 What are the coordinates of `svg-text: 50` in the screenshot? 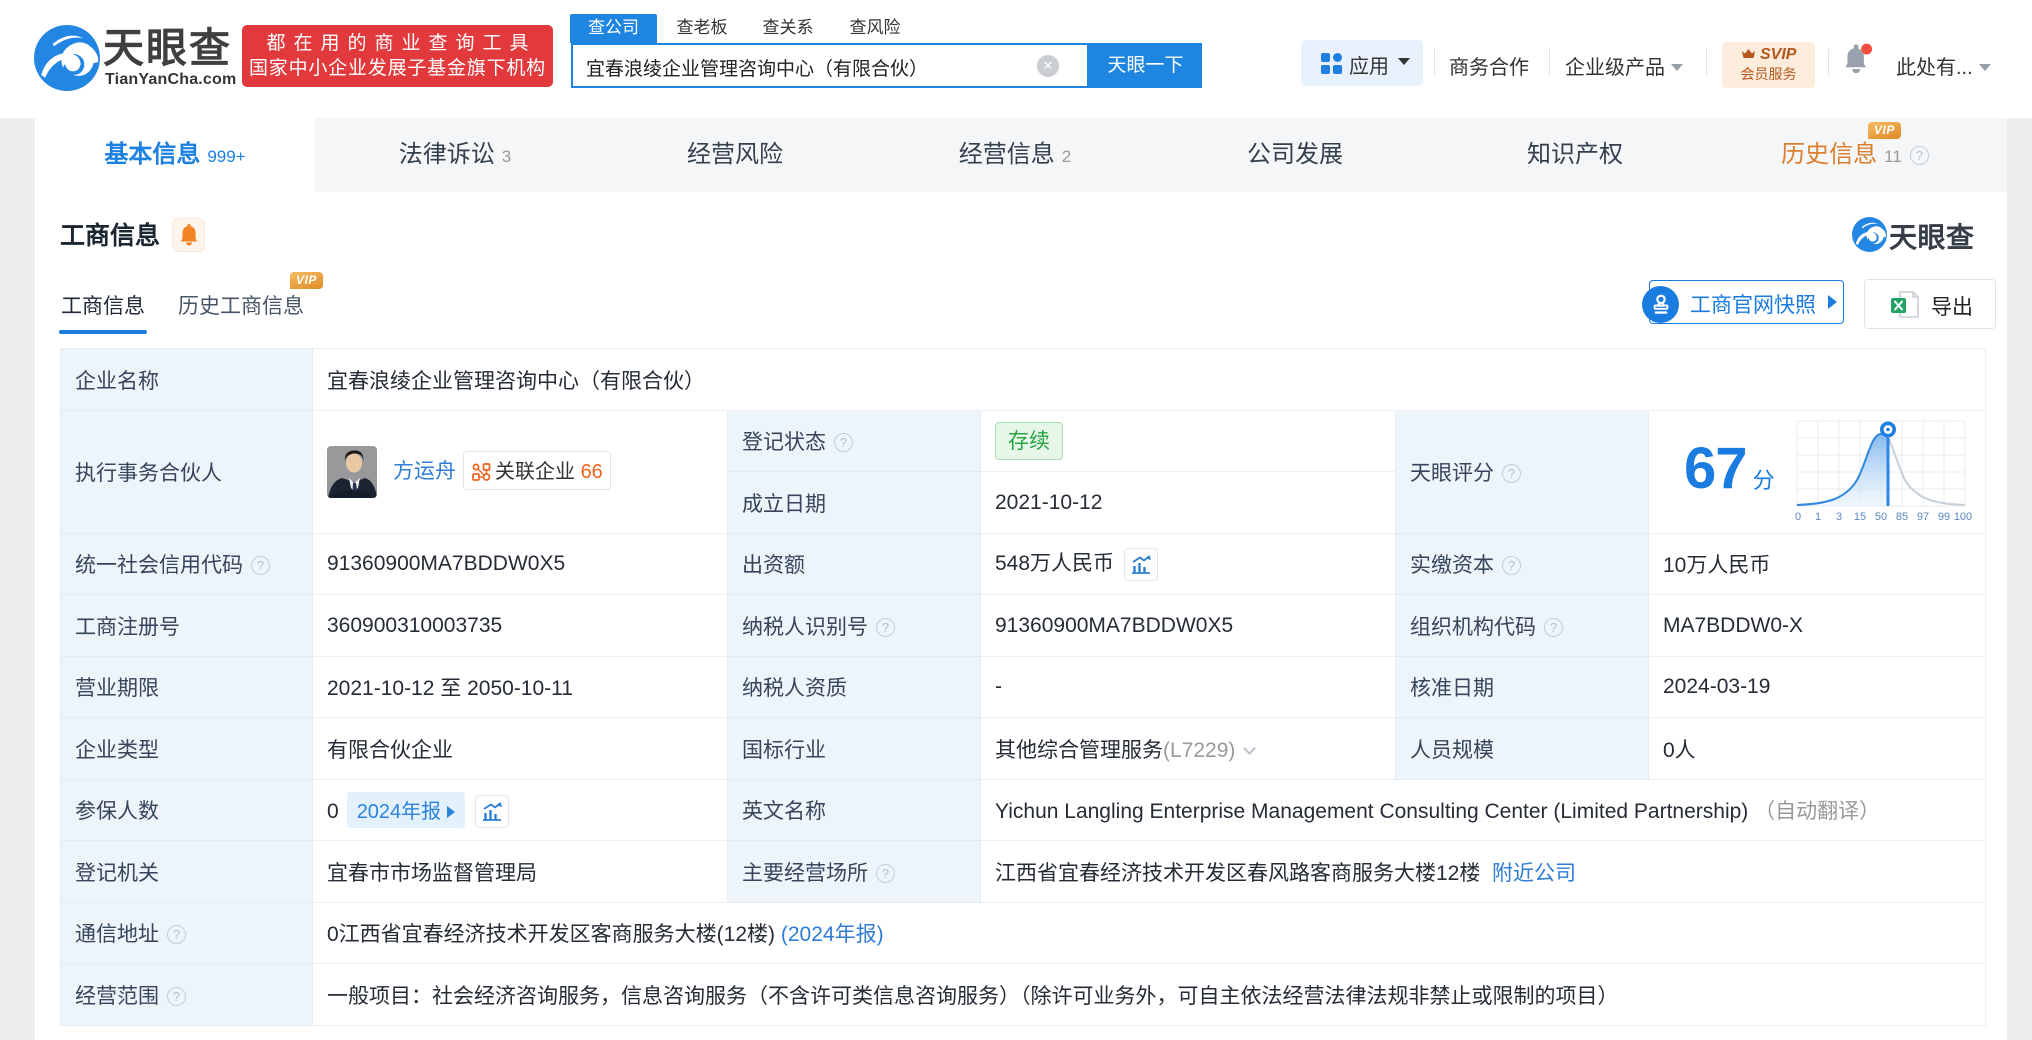 It's located at (1881, 517).